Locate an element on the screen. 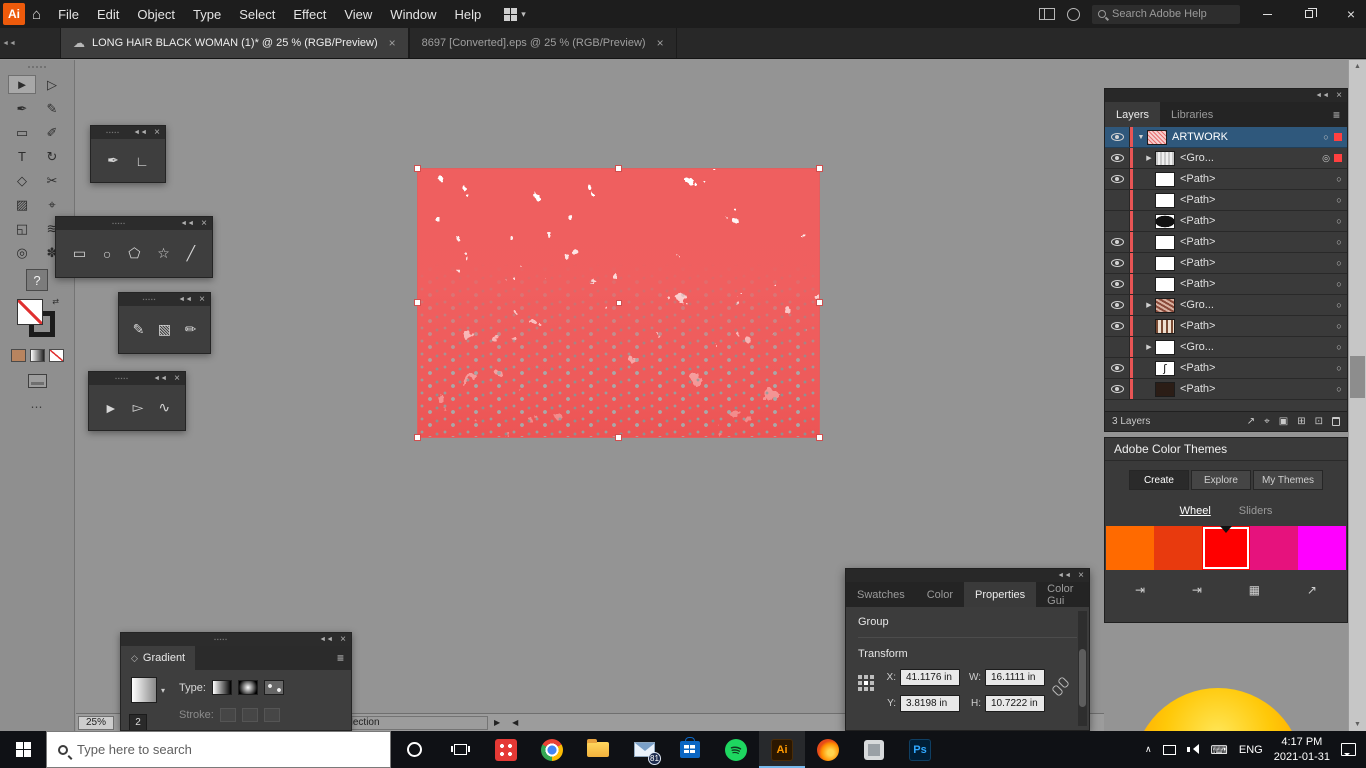 Image resolution: width=1366 pixels, height=768 pixels. tab-swatches: Swatches is located at coordinates (881, 594).